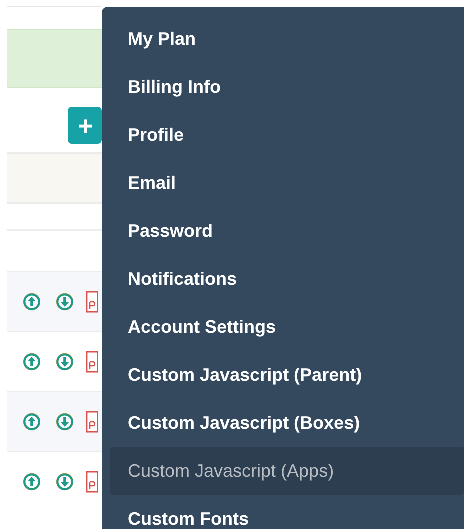 Image resolution: width=464 pixels, height=529 pixels. Describe the element at coordinates (287, 135) in the screenshot. I see `menu-item: Profile` at that location.